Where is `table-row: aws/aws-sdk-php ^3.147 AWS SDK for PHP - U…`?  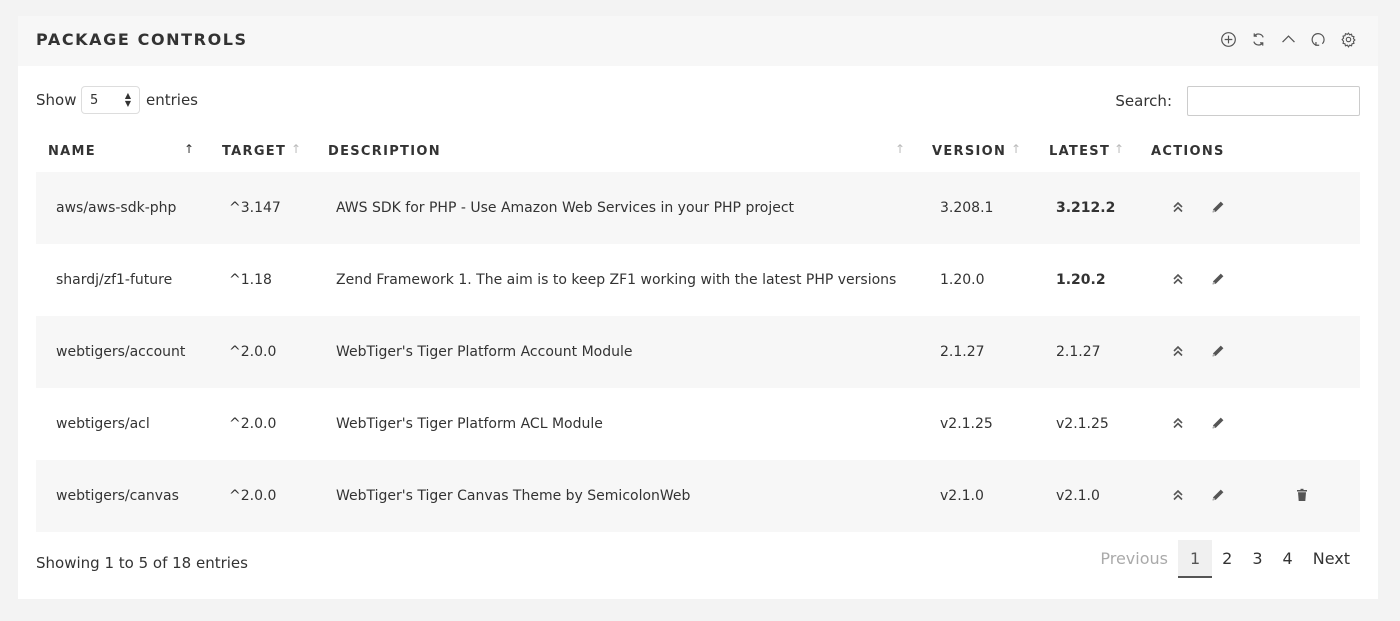
table-row: aws/aws-sdk-php ^3.147 AWS SDK for PHP - U… is located at coordinates (698, 208).